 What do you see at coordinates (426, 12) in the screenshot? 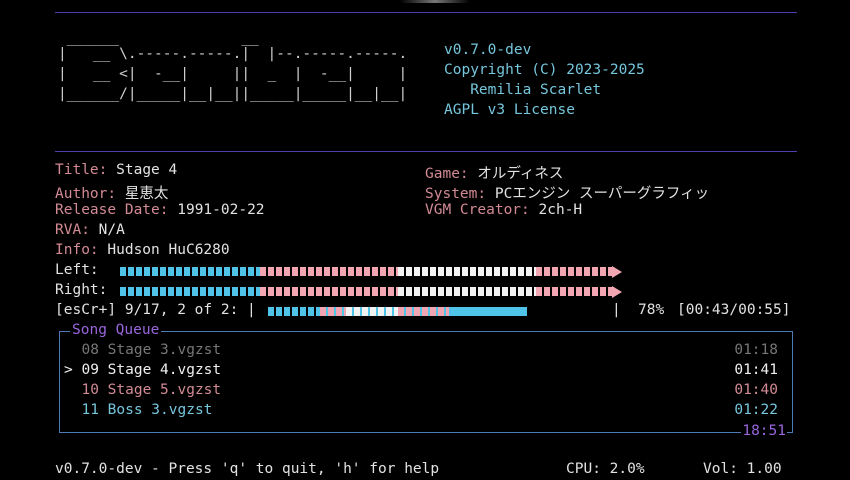
I see `divider-top` at bounding box center [426, 12].